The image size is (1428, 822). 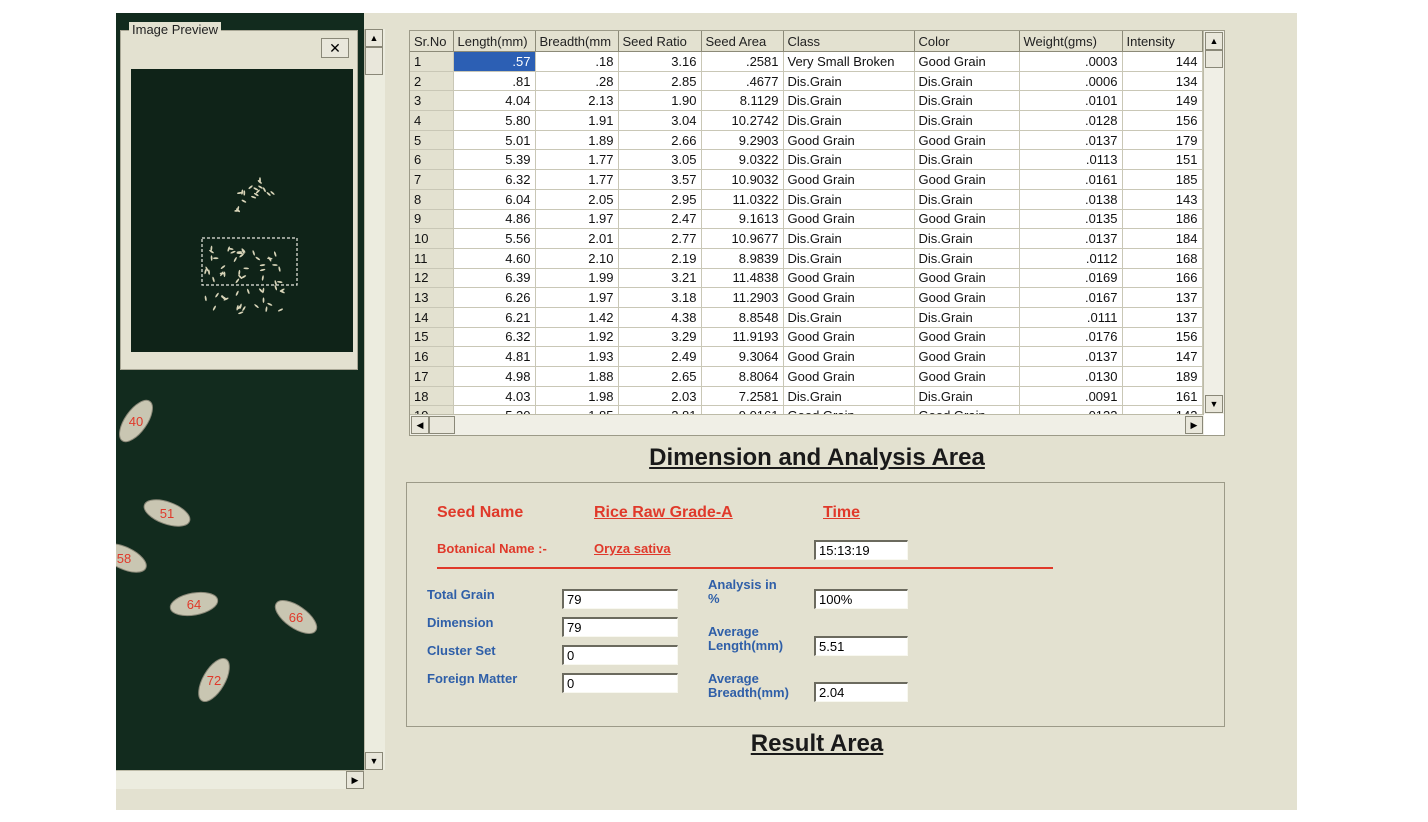 I want to click on table-cell: 1.77, so click(x=577, y=179).